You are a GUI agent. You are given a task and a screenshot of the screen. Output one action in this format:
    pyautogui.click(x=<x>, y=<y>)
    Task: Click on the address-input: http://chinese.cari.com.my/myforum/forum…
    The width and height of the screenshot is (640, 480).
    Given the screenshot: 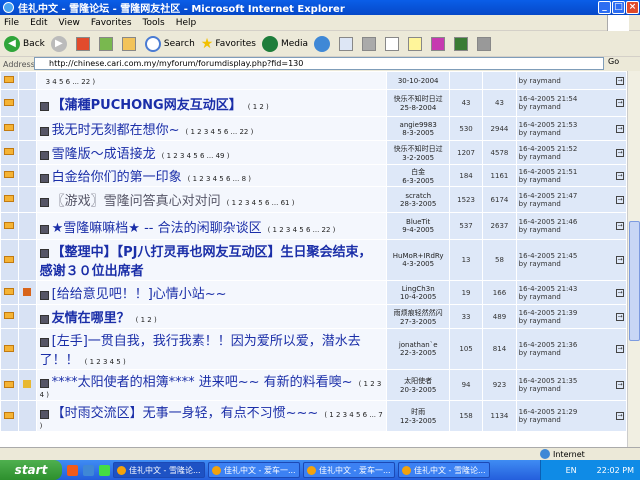 What is the action you would take?
    pyautogui.click(x=319, y=63)
    